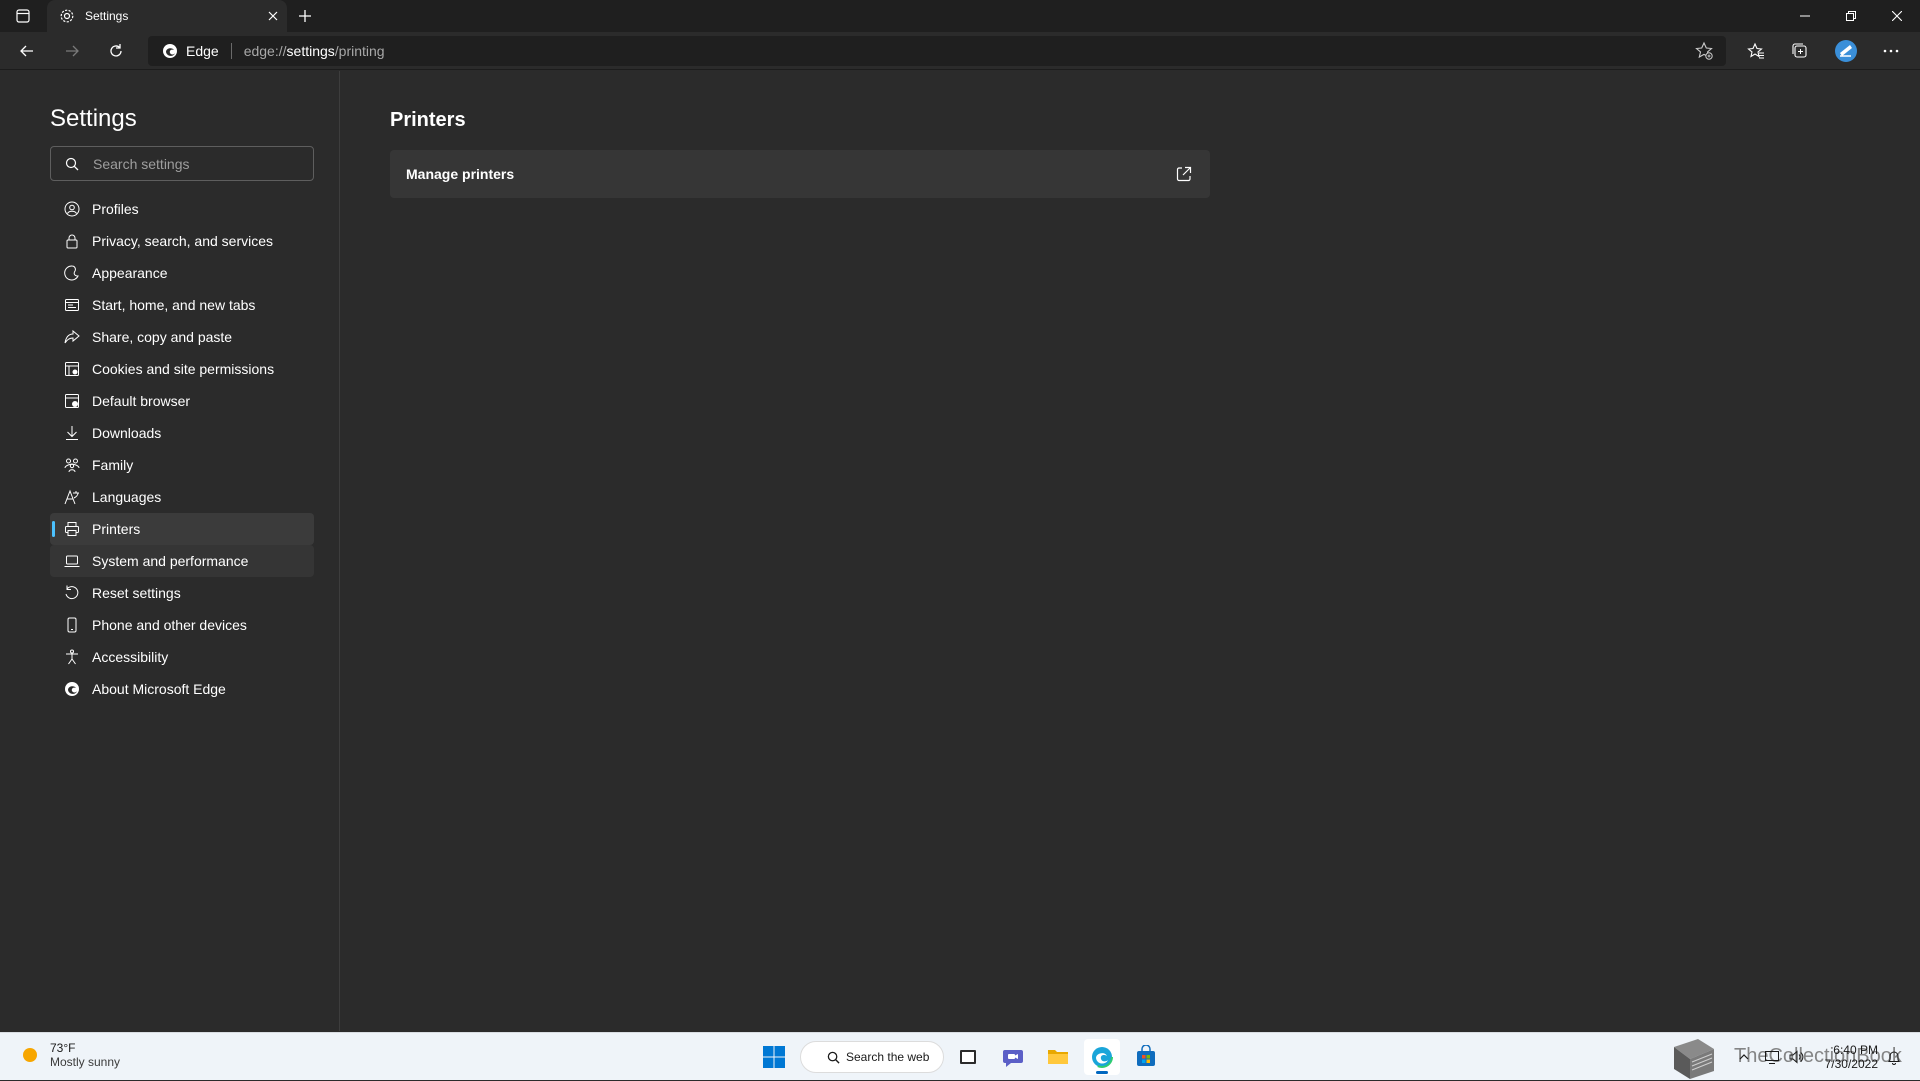  Describe the element at coordinates (1756, 51) in the screenshot. I see `favorites-icon` at that location.